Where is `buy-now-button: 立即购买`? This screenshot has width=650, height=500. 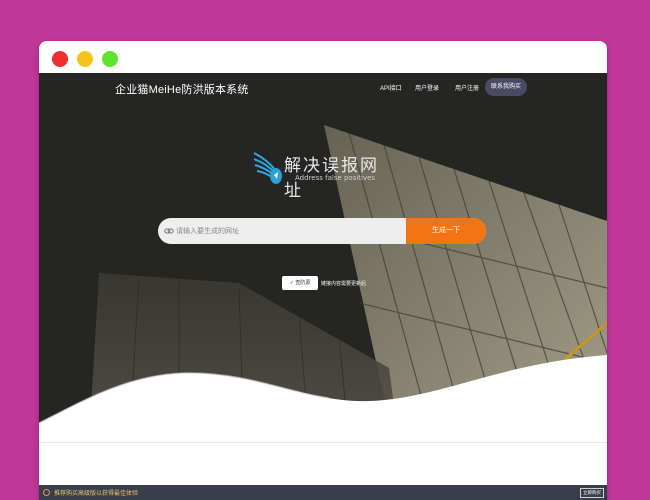 buy-now-button: 立即购买 is located at coordinates (592, 493).